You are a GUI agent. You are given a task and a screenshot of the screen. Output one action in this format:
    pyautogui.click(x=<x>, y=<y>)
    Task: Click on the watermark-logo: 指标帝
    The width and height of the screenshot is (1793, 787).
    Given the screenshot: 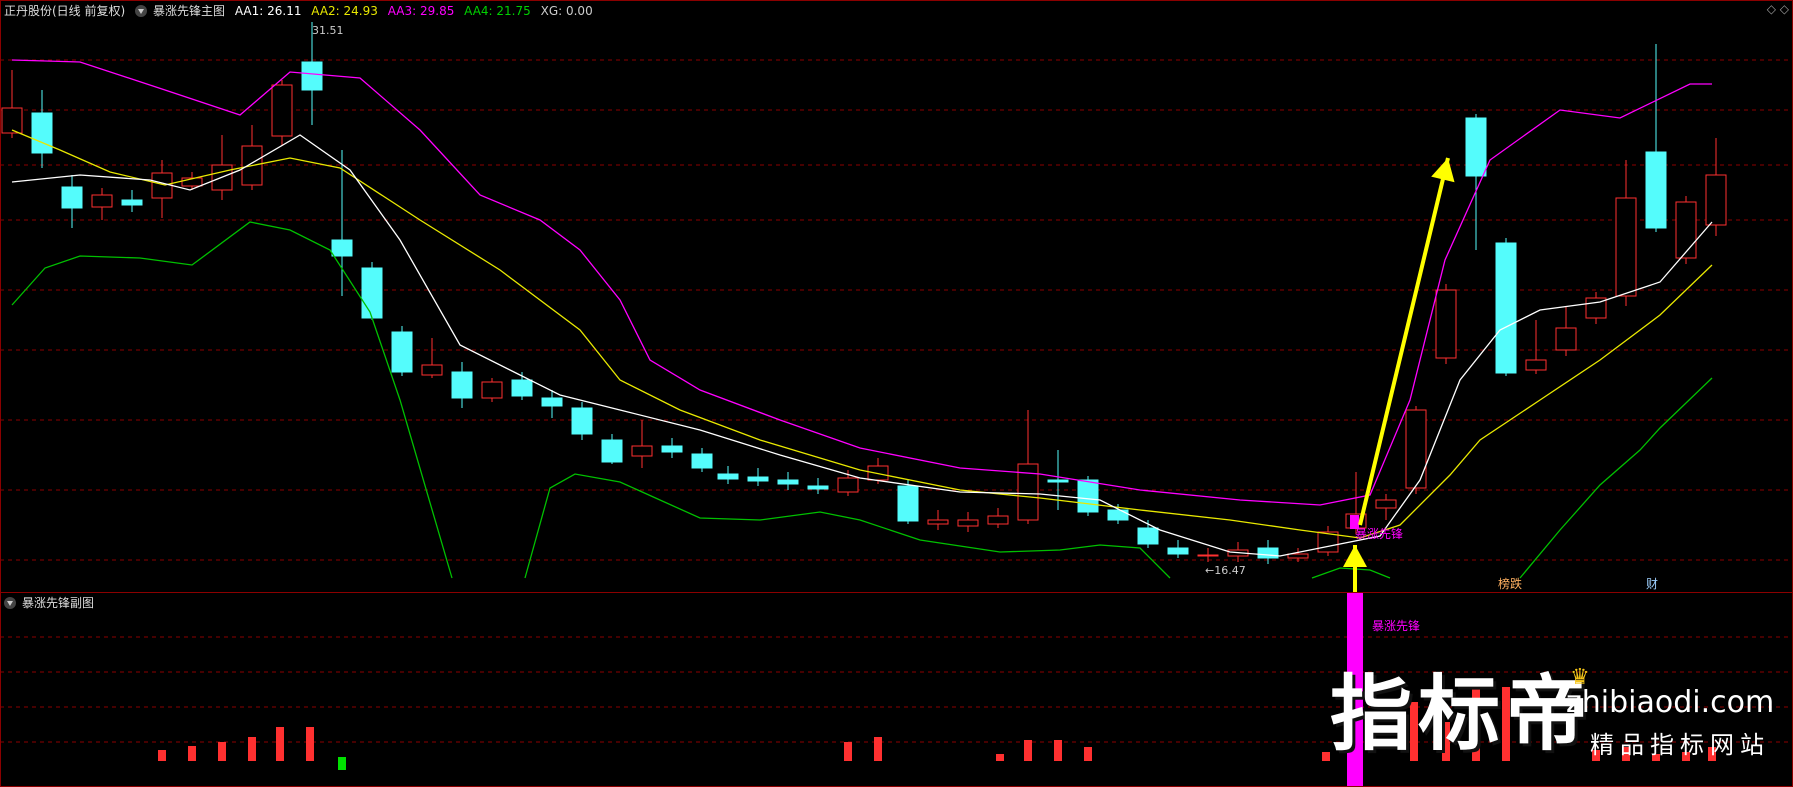 What is the action you would take?
    pyautogui.click(x=1462, y=714)
    